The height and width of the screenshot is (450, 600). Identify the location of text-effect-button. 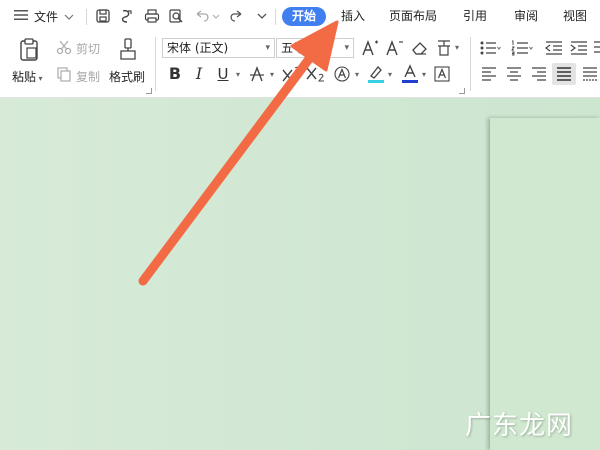
(342, 74).